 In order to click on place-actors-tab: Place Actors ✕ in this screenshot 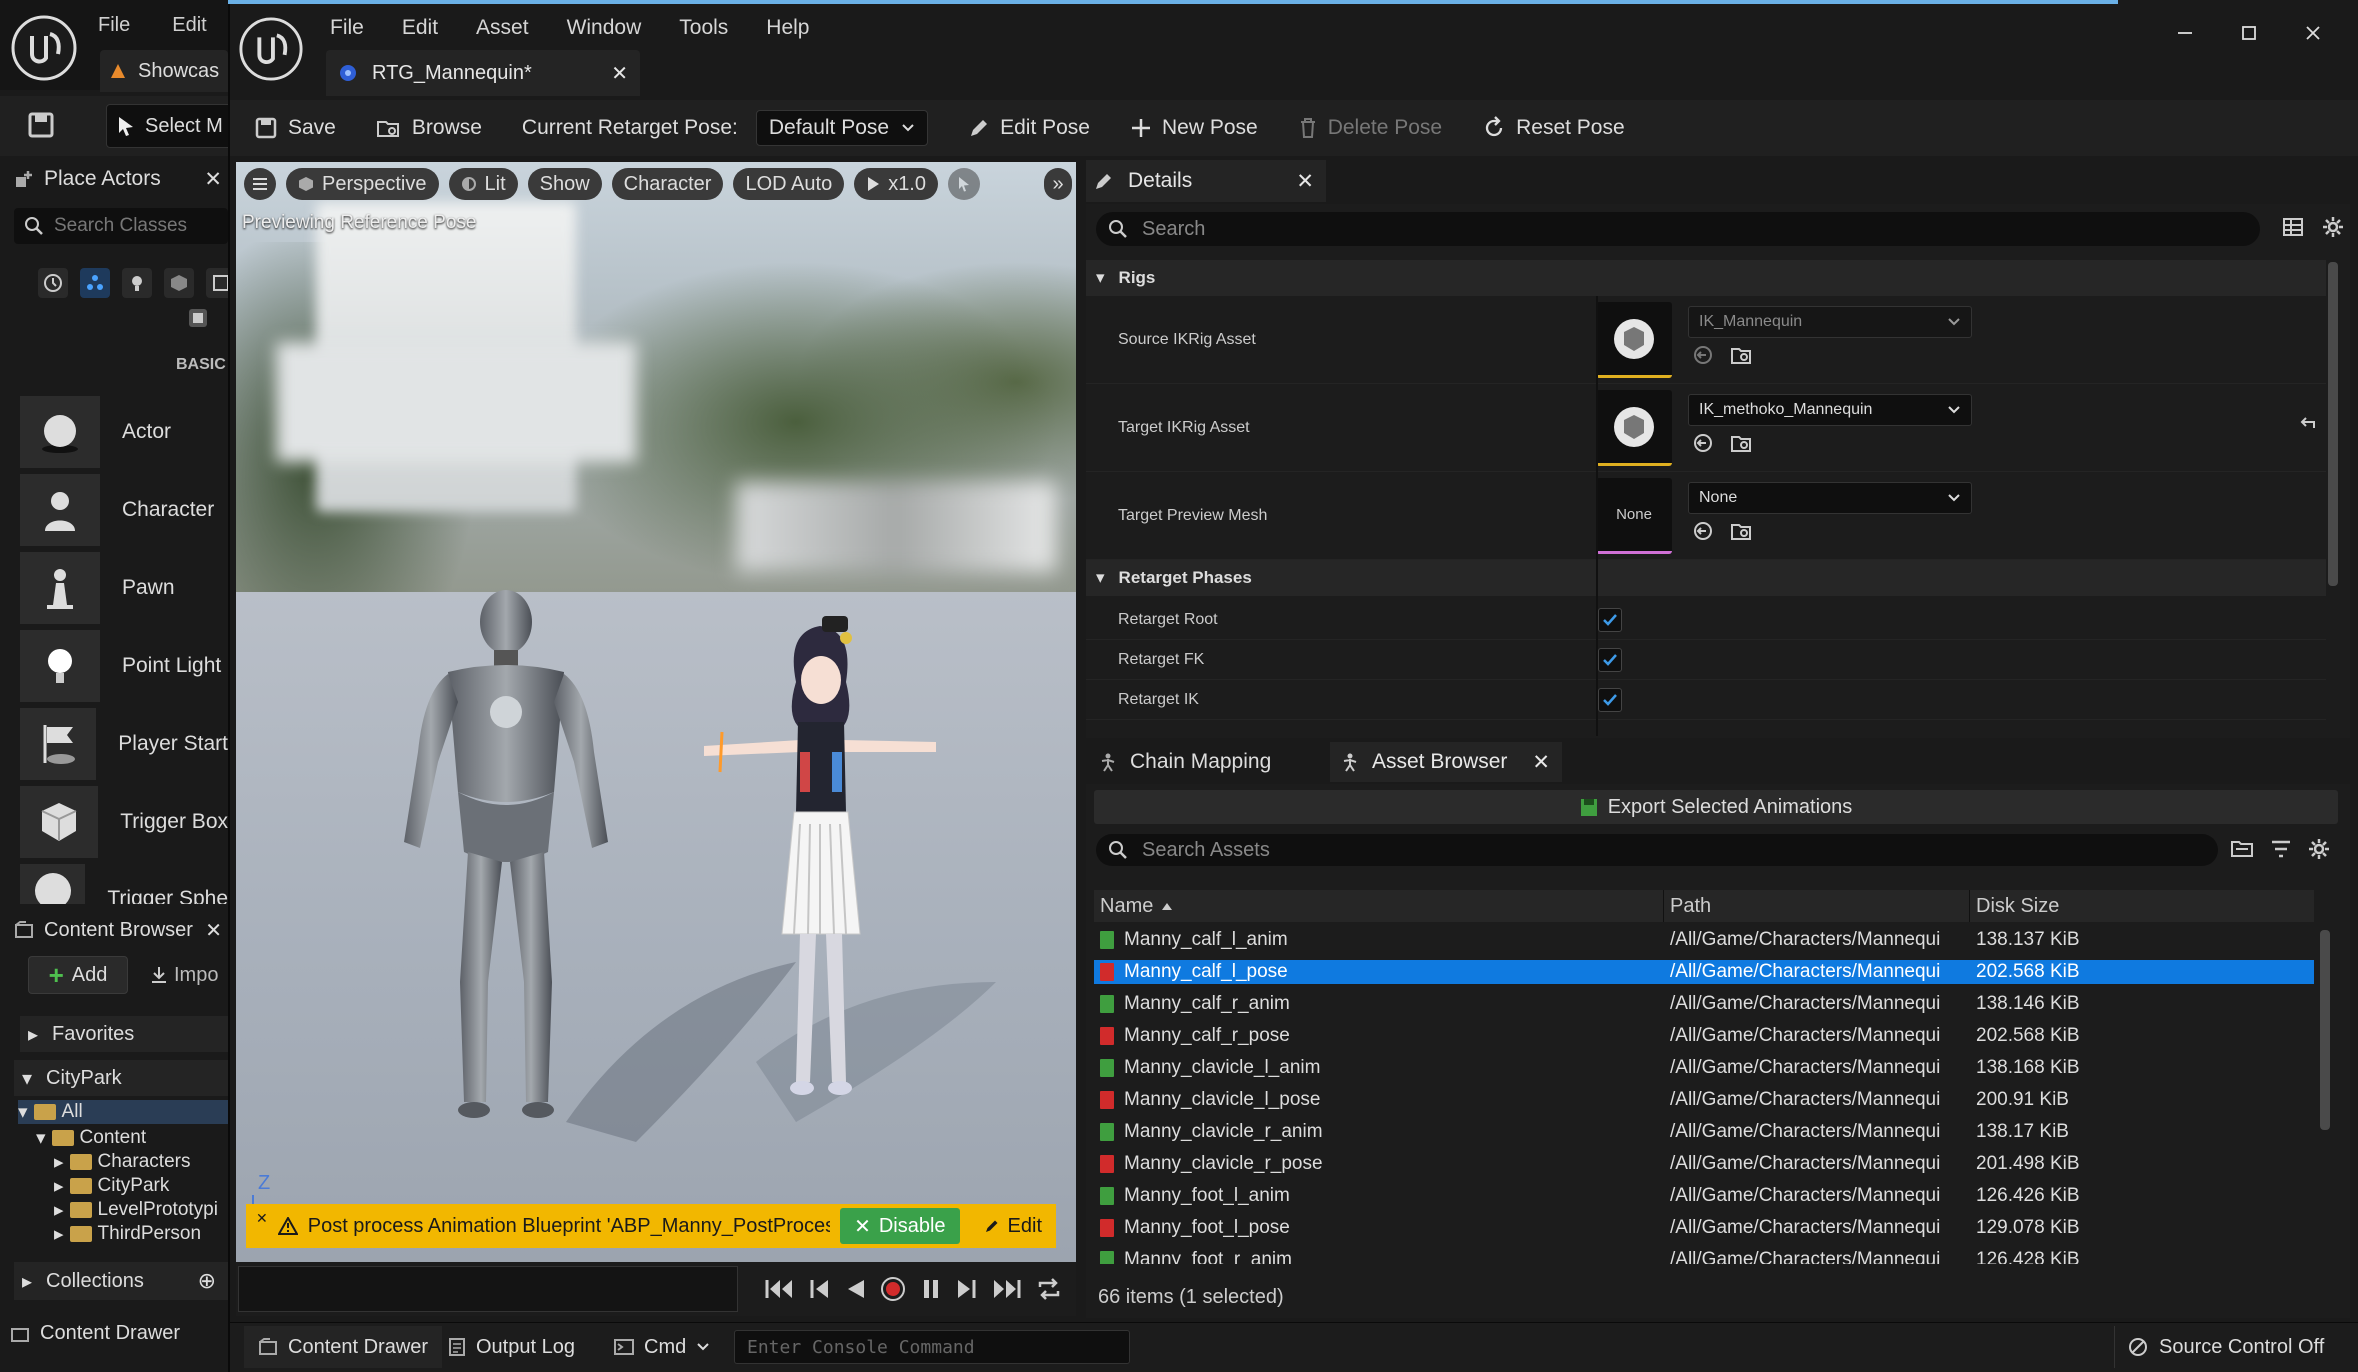, I will do `click(118, 179)`.